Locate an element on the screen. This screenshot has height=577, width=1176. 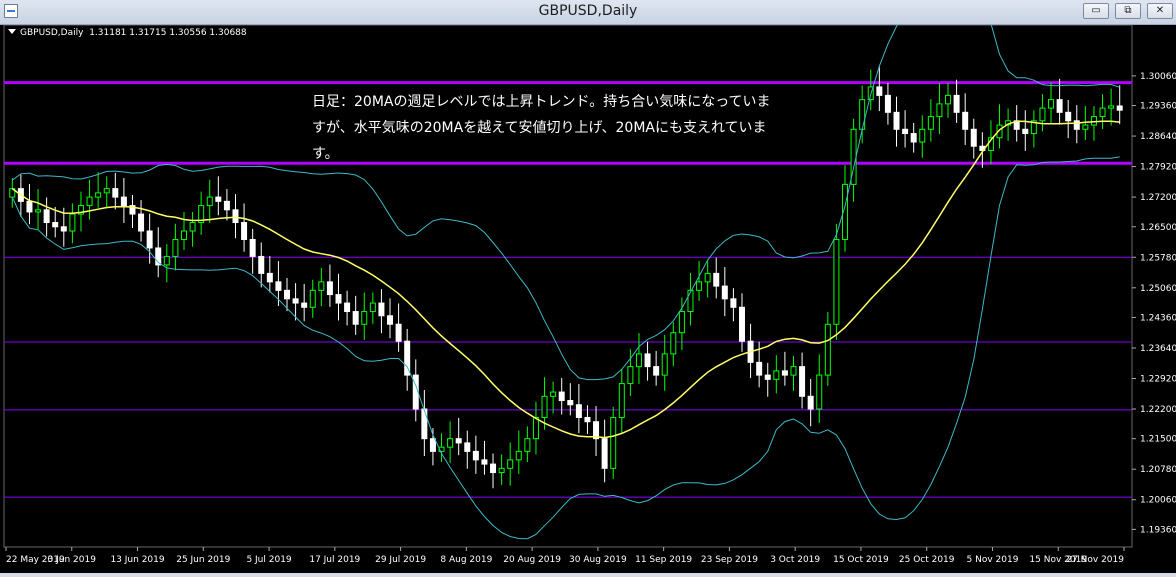
x-tick-label: 30 Aug 2019 is located at coordinates (598, 560).